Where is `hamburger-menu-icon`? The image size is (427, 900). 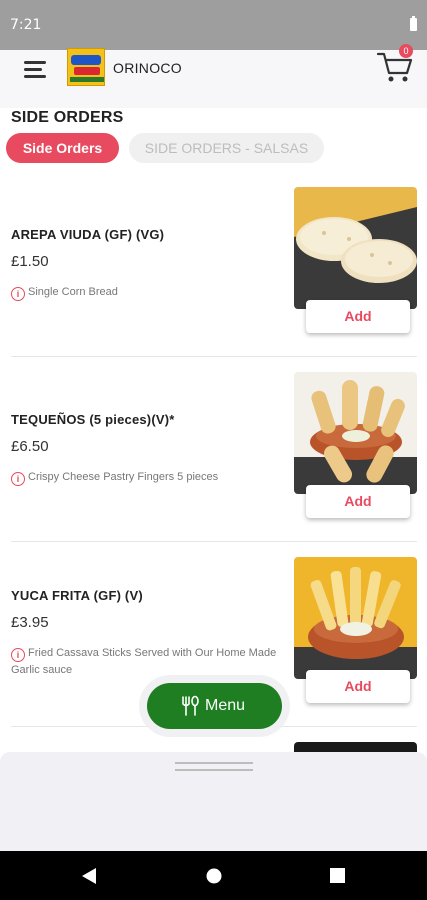
hamburger-menu-icon is located at coordinates (37, 70).